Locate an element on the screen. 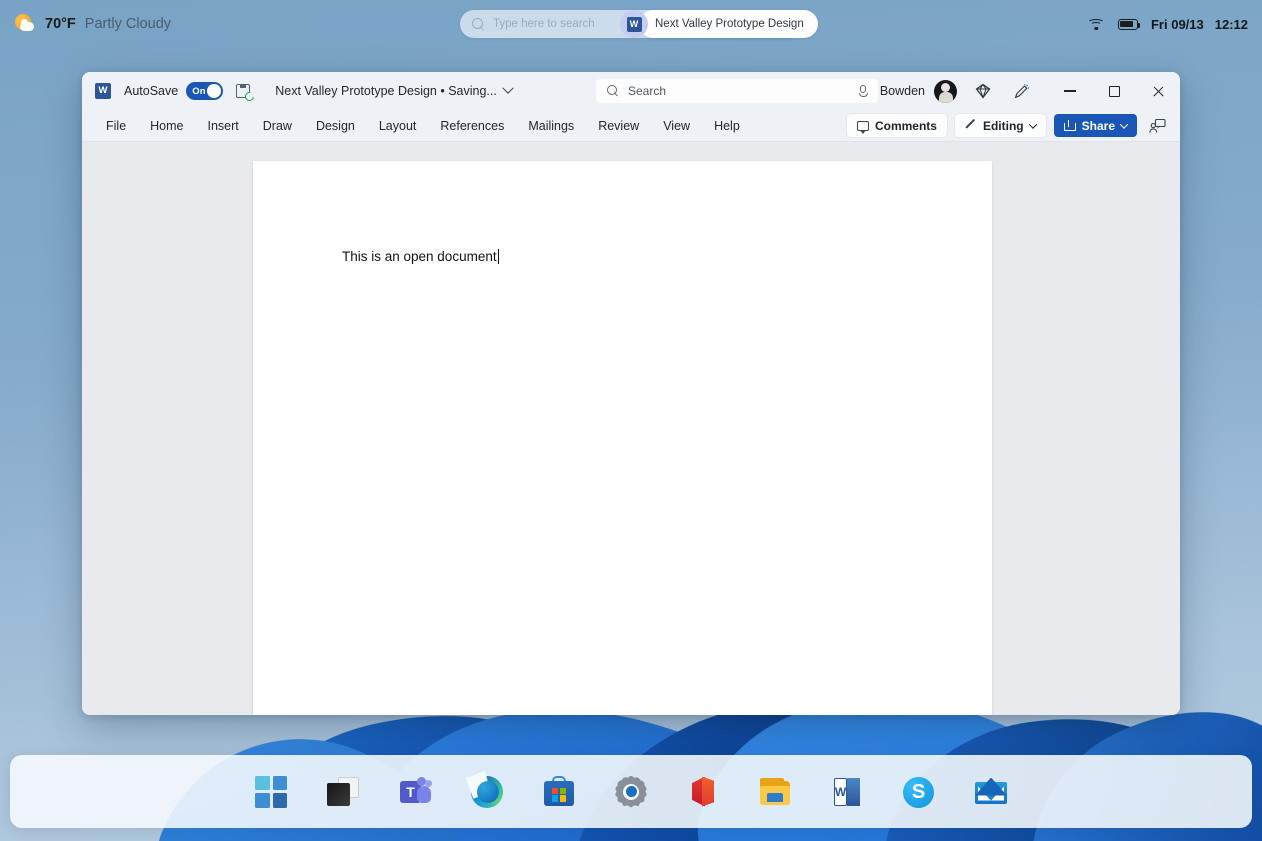 The image size is (1262, 841). tab-insert: Insert is located at coordinates (223, 126).